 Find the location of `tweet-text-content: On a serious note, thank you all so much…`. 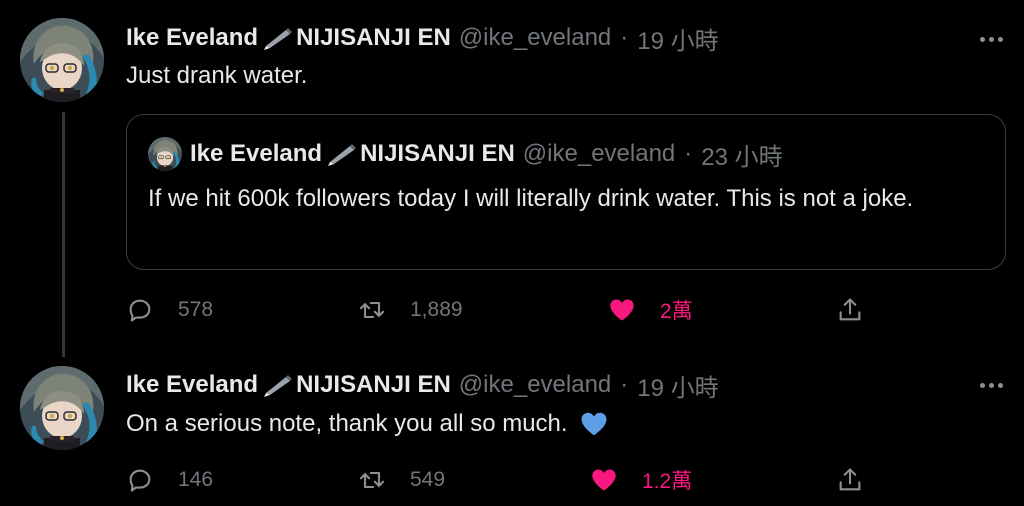

tweet-text-content: On a serious note, thank you all so much… is located at coordinates (347, 423).